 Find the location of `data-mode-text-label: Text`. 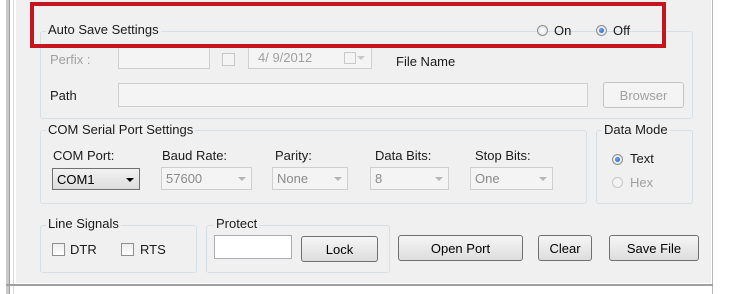

data-mode-text-label: Text is located at coordinates (642, 158).